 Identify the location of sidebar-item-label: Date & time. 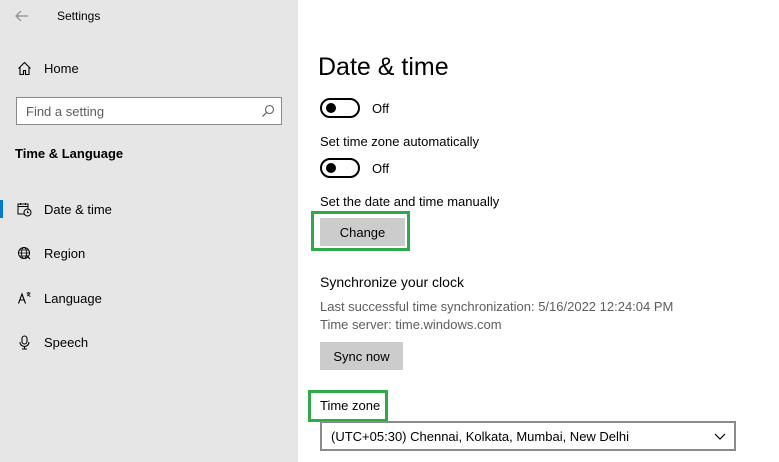
(78, 209).